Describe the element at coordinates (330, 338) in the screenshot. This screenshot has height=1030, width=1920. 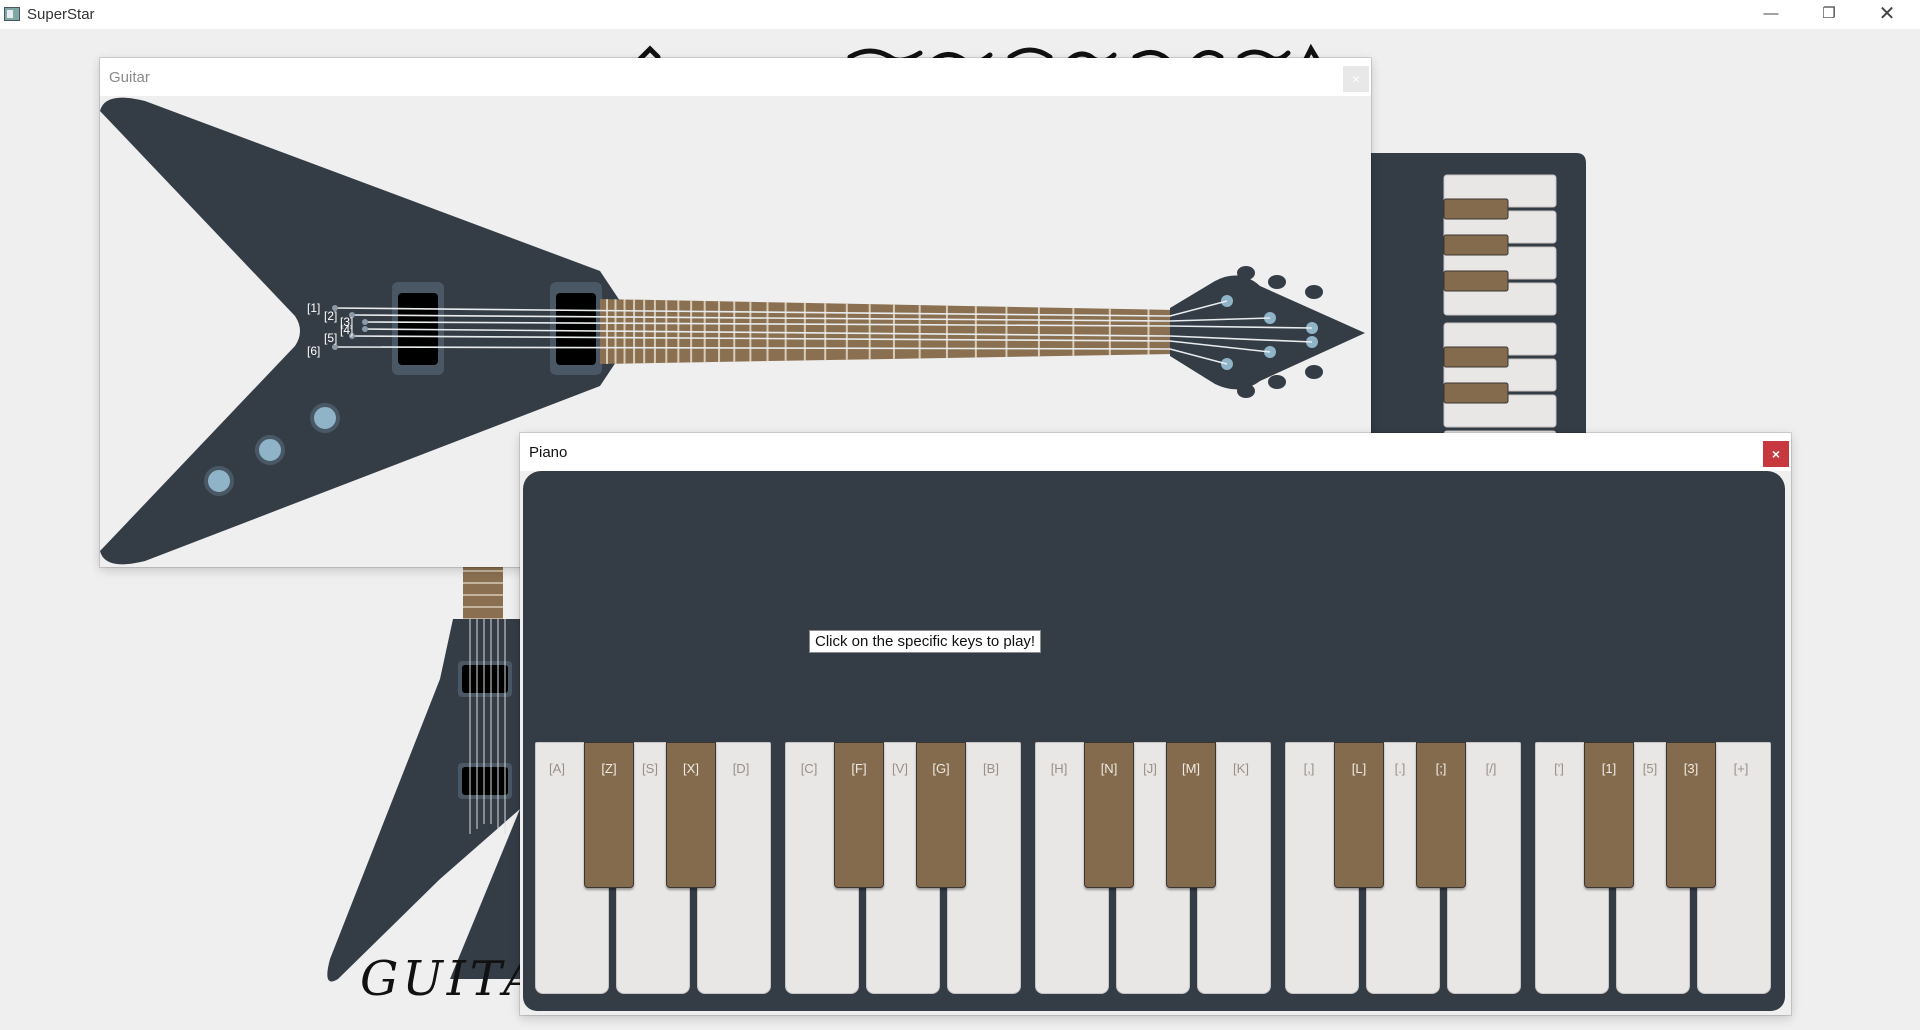
I see `string-label-5: [5]` at that location.